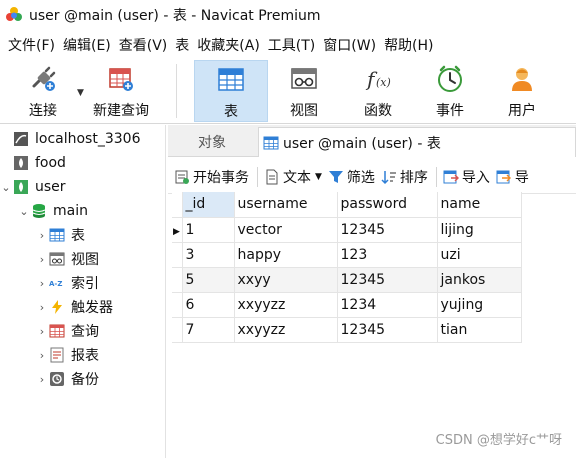  I want to click on connect-label: 连接, so click(43, 111).